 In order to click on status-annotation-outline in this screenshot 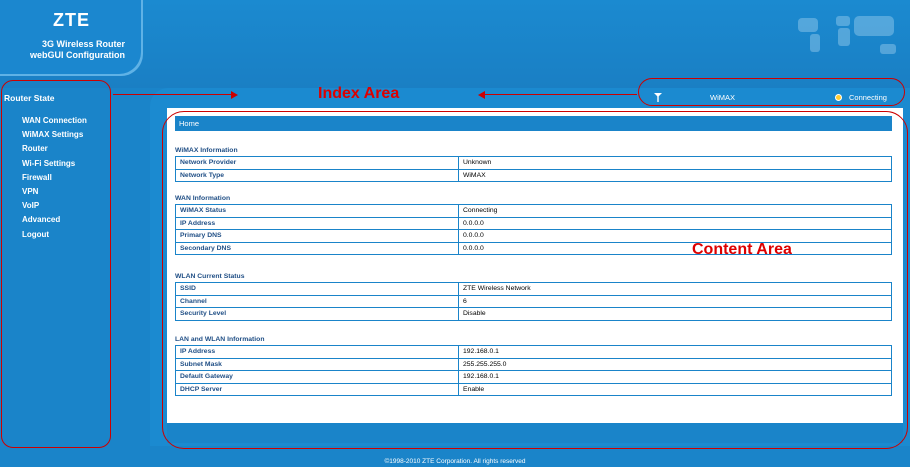, I will do `click(771, 92)`.